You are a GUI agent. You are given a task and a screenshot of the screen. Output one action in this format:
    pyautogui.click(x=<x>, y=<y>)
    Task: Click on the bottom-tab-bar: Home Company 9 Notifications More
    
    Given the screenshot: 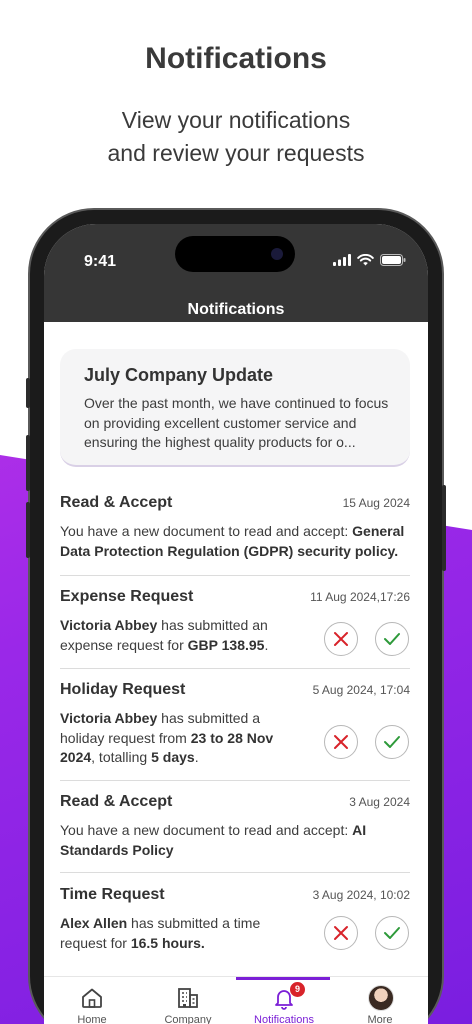 What is the action you would take?
    pyautogui.click(x=236, y=1000)
    